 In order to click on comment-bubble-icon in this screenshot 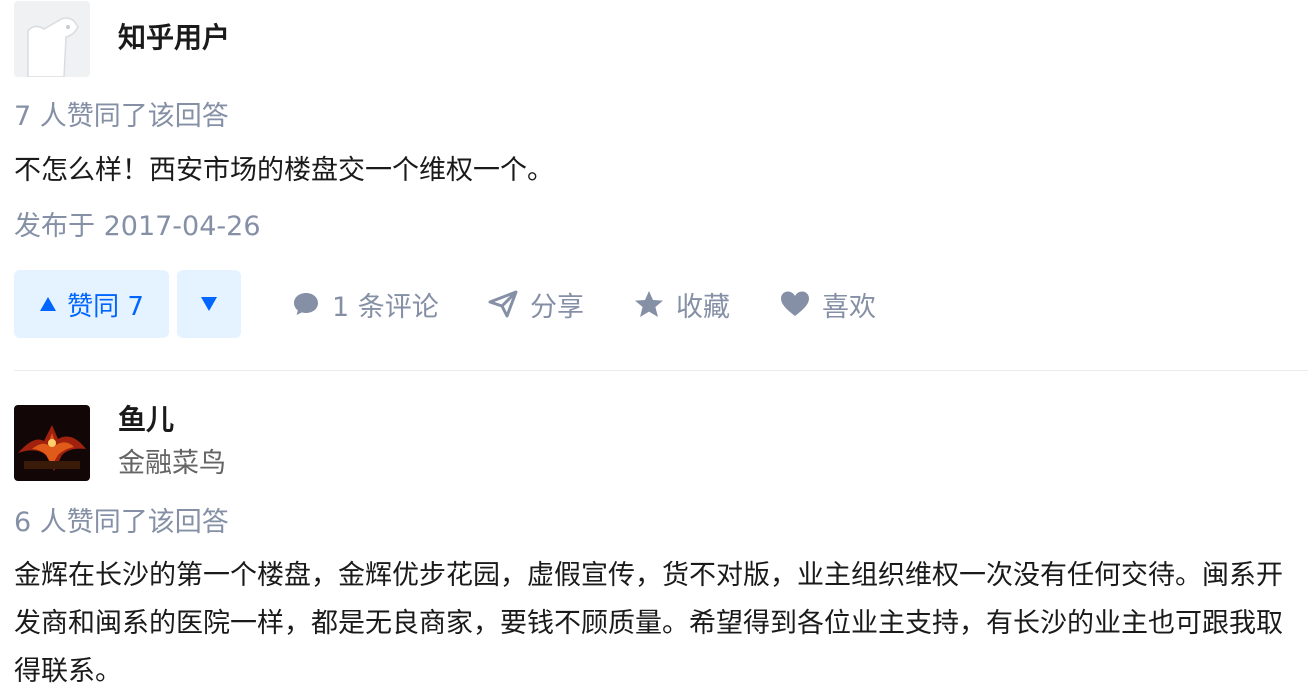, I will do `click(306, 304)`.